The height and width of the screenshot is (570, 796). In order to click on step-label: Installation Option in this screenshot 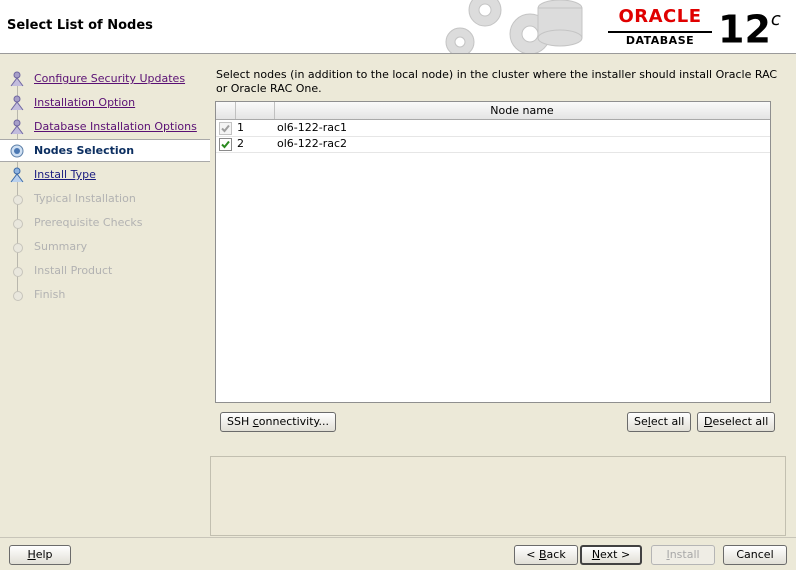, I will do `click(85, 102)`.